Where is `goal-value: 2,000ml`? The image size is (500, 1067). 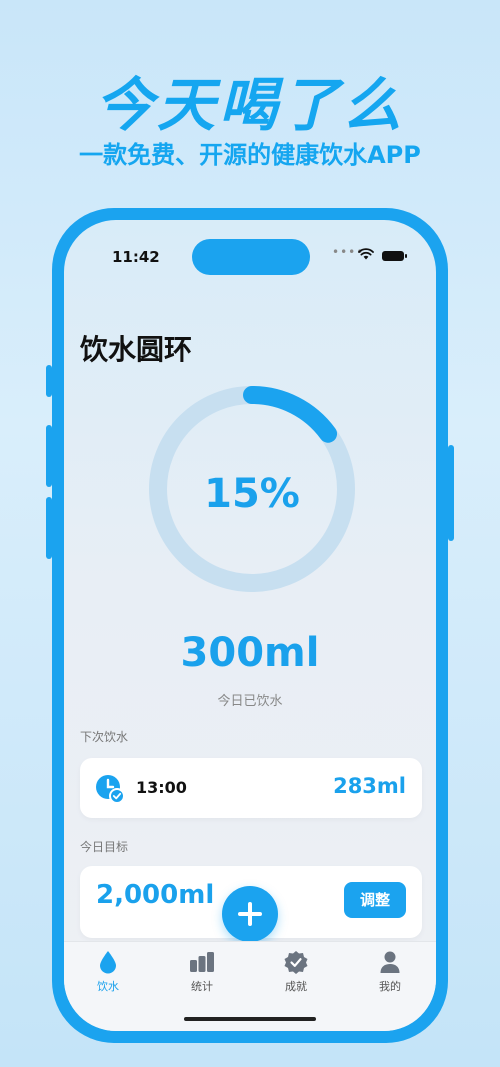 goal-value: 2,000ml is located at coordinates (155, 895).